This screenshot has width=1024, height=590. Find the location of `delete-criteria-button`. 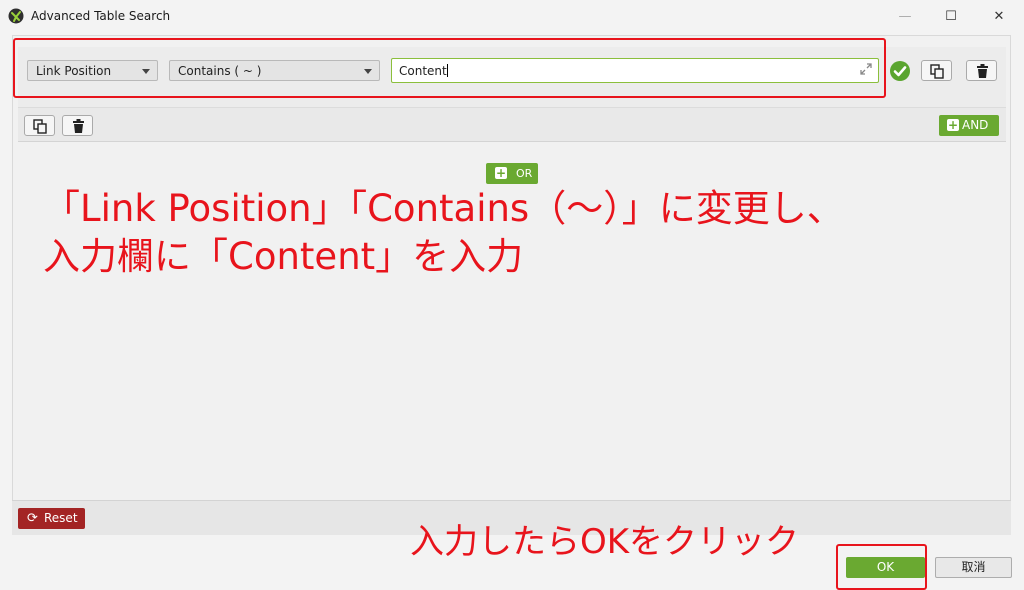

delete-criteria-button is located at coordinates (981, 70).